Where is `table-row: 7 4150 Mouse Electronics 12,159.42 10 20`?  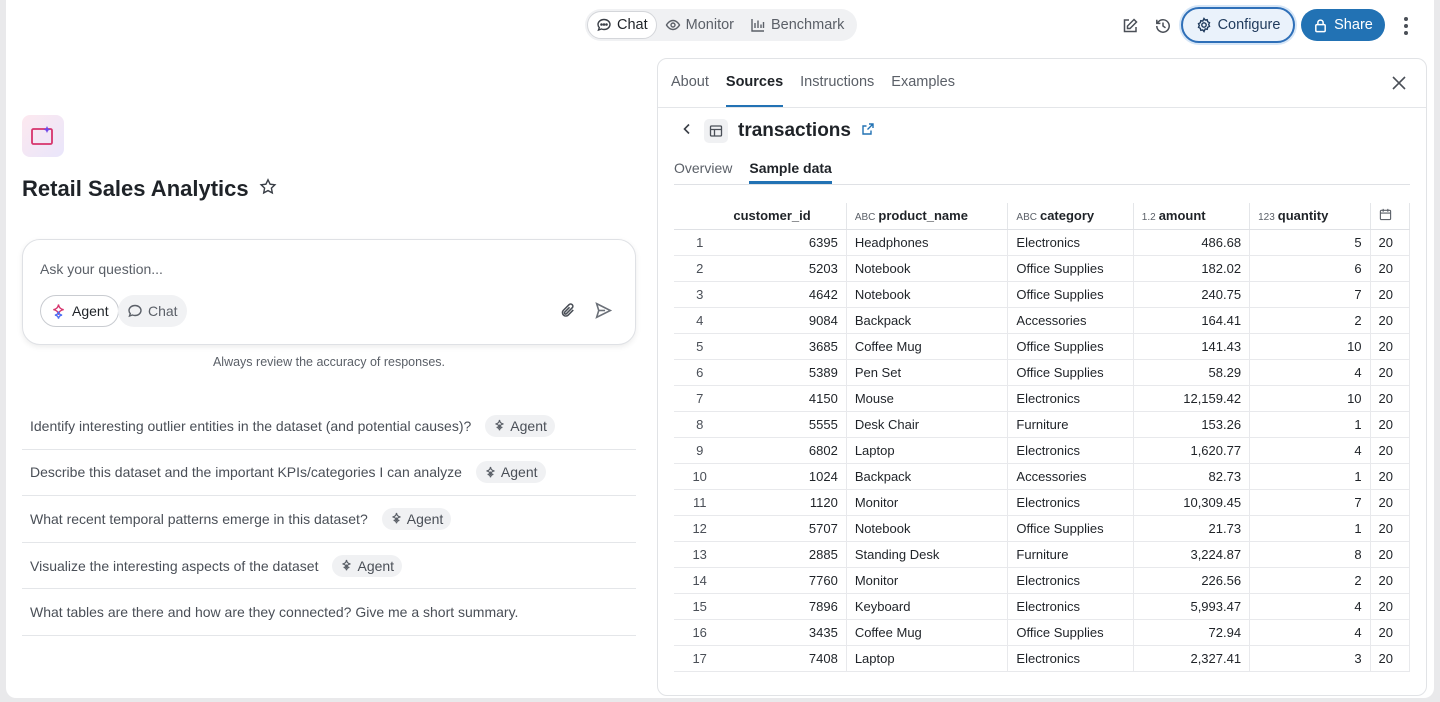
table-row: 7 4150 Mouse Electronics 12,159.42 10 20 is located at coordinates (1042, 398).